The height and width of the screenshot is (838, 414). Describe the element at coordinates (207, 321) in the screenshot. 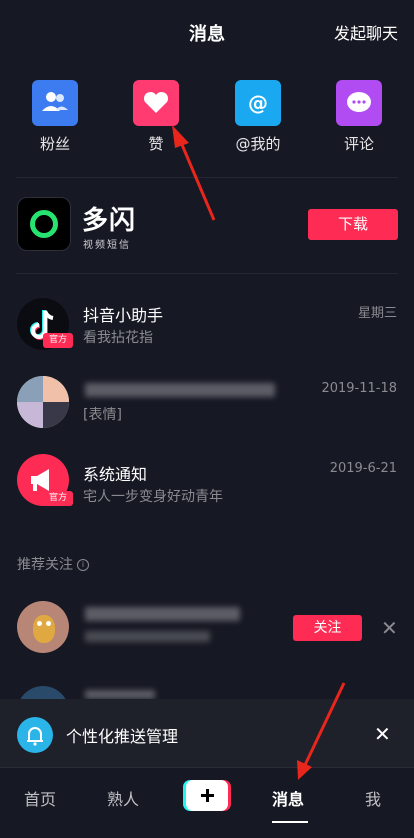

I see `list-item: 官方 抖音小助手 看我拈花指 星期三` at that location.